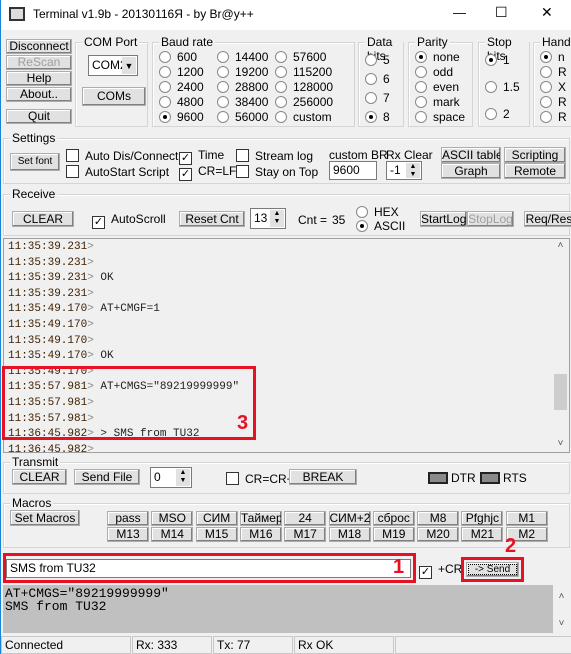  Describe the element at coordinates (268, 218) in the screenshot. I see `cnt-spinner: 13 ▲ ▼` at that location.